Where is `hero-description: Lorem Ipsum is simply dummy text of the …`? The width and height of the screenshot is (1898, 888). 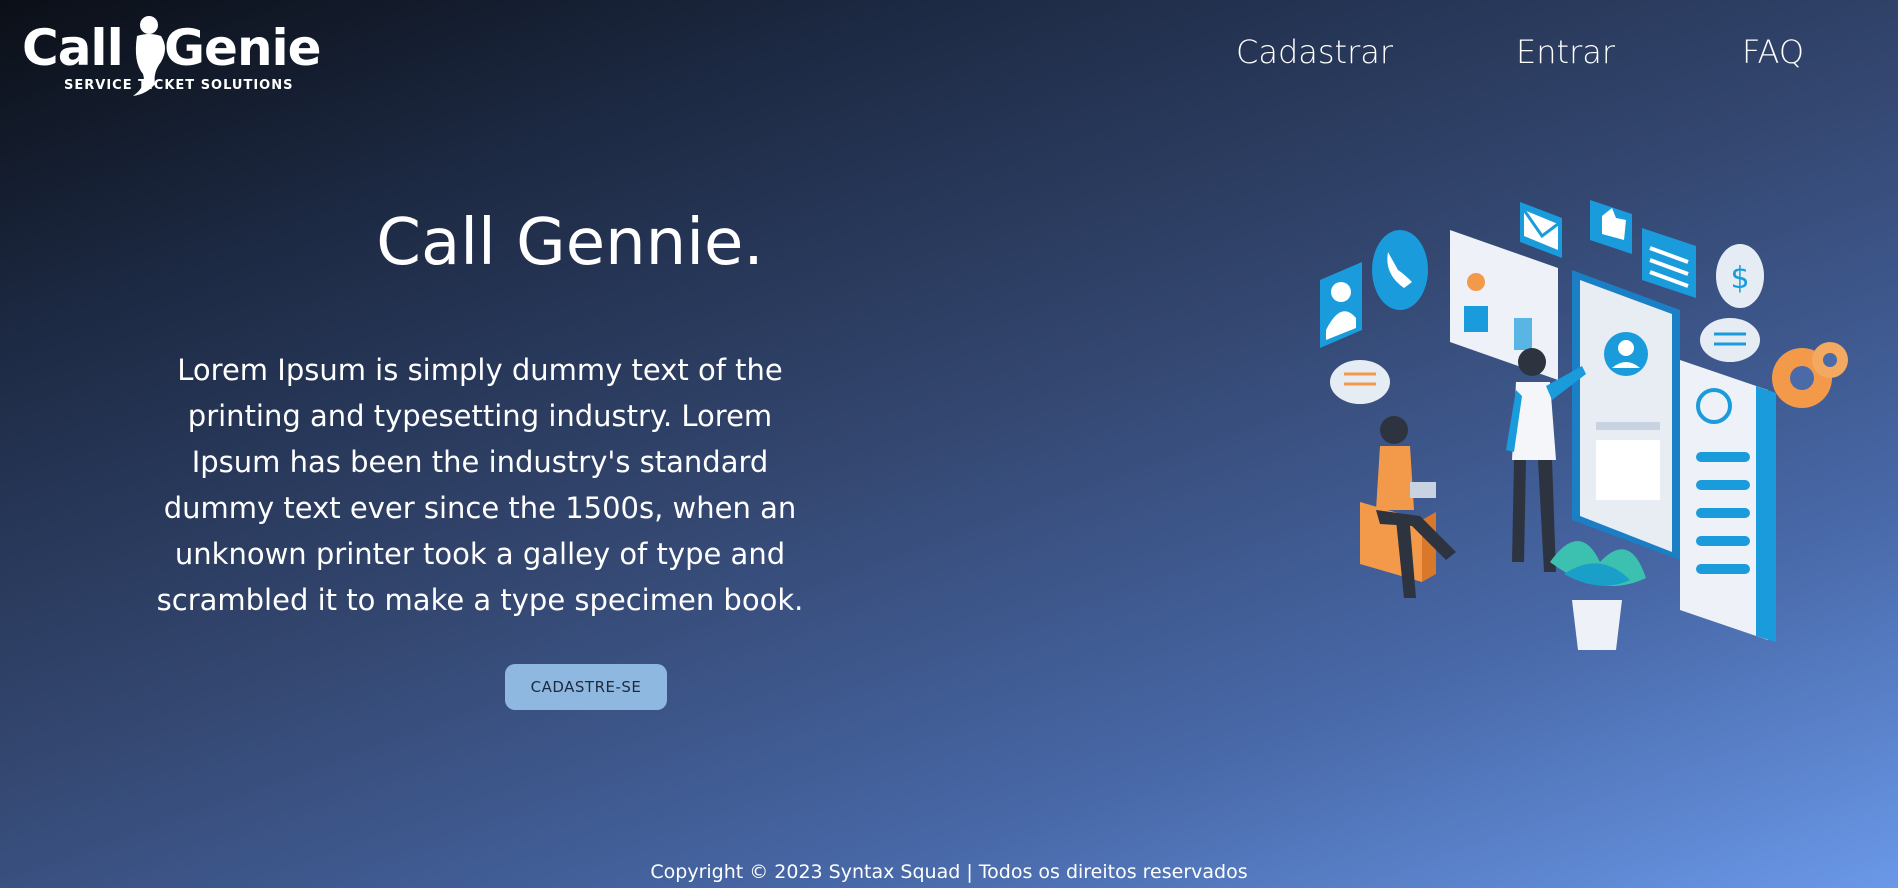 hero-description: Lorem Ipsum is simply dummy text of the … is located at coordinates (480, 485).